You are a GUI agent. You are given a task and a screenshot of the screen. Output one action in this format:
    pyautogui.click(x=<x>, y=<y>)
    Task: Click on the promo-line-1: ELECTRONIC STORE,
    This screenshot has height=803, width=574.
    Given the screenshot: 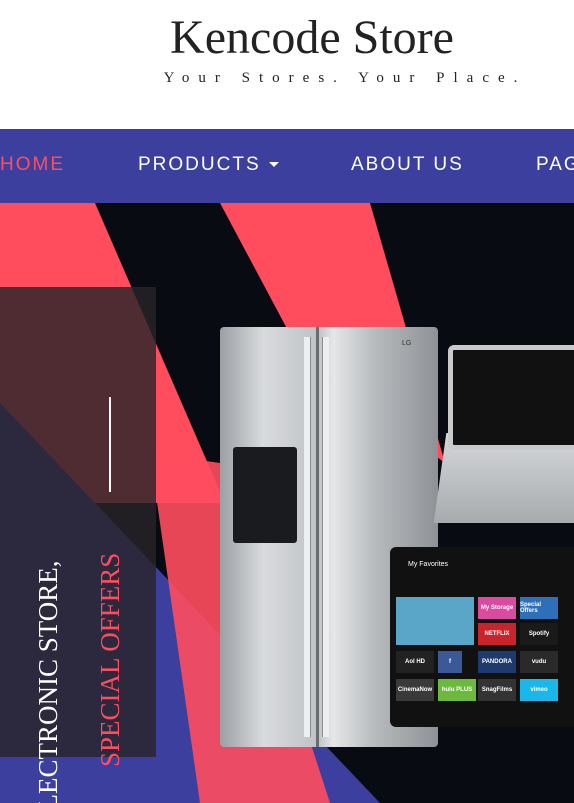 What is the action you would take?
    pyautogui.click(x=48, y=681)
    